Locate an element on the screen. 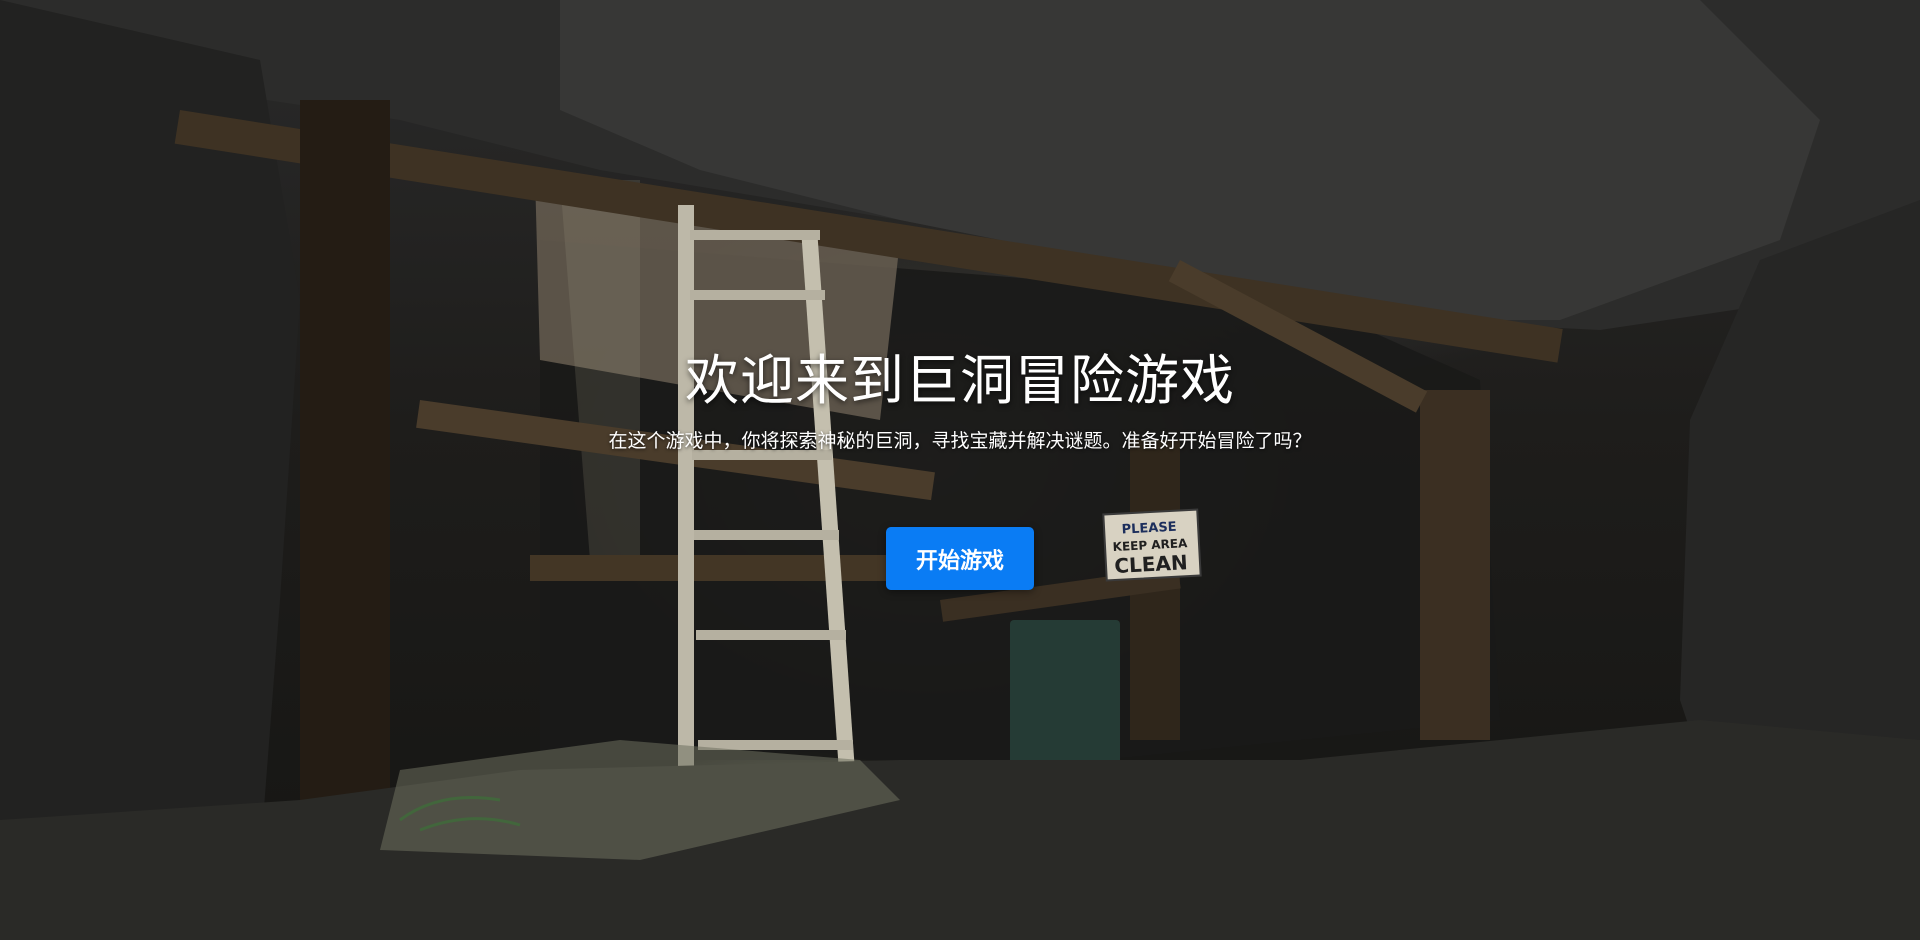 The height and width of the screenshot is (940, 1920). start-game-button: 开始游戏 is located at coordinates (960, 558).